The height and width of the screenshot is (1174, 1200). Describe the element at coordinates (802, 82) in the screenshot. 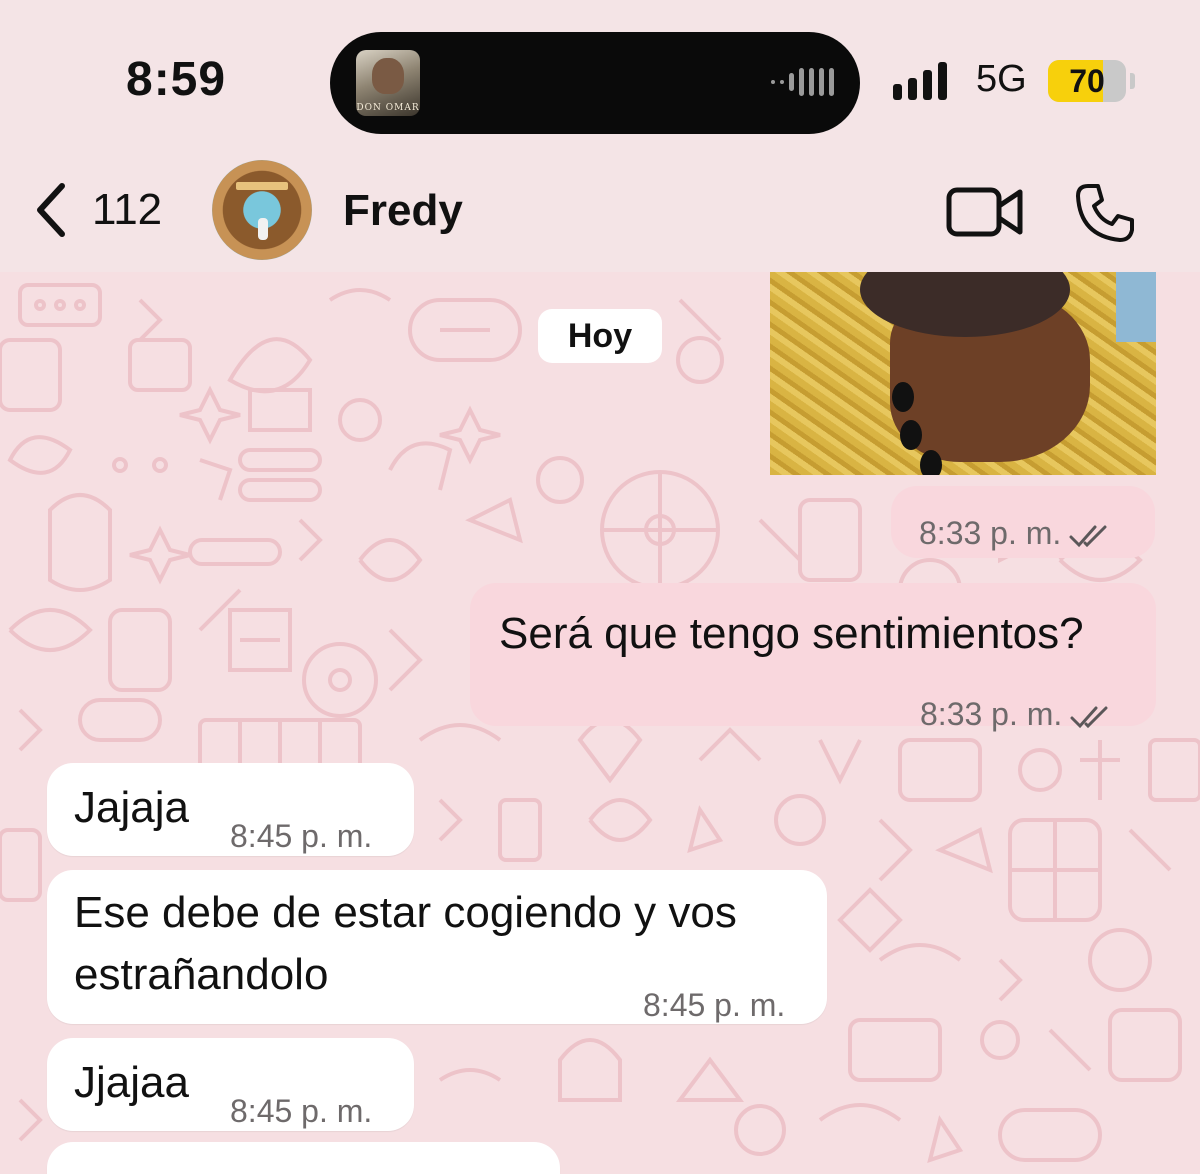

I see `audio-waveform-icon` at that location.